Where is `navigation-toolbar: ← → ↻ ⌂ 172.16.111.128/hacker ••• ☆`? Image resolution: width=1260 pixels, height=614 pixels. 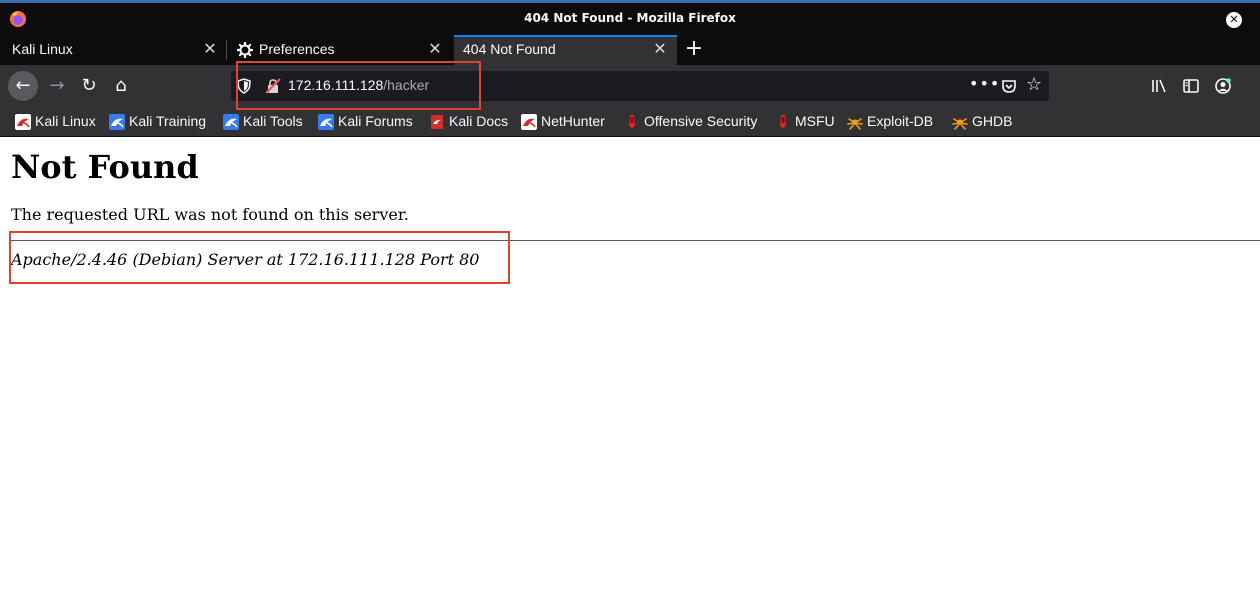 navigation-toolbar: ← → ↻ ⌂ 172.16.111.128/hacker ••• ☆ is located at coordinates (630, 86).